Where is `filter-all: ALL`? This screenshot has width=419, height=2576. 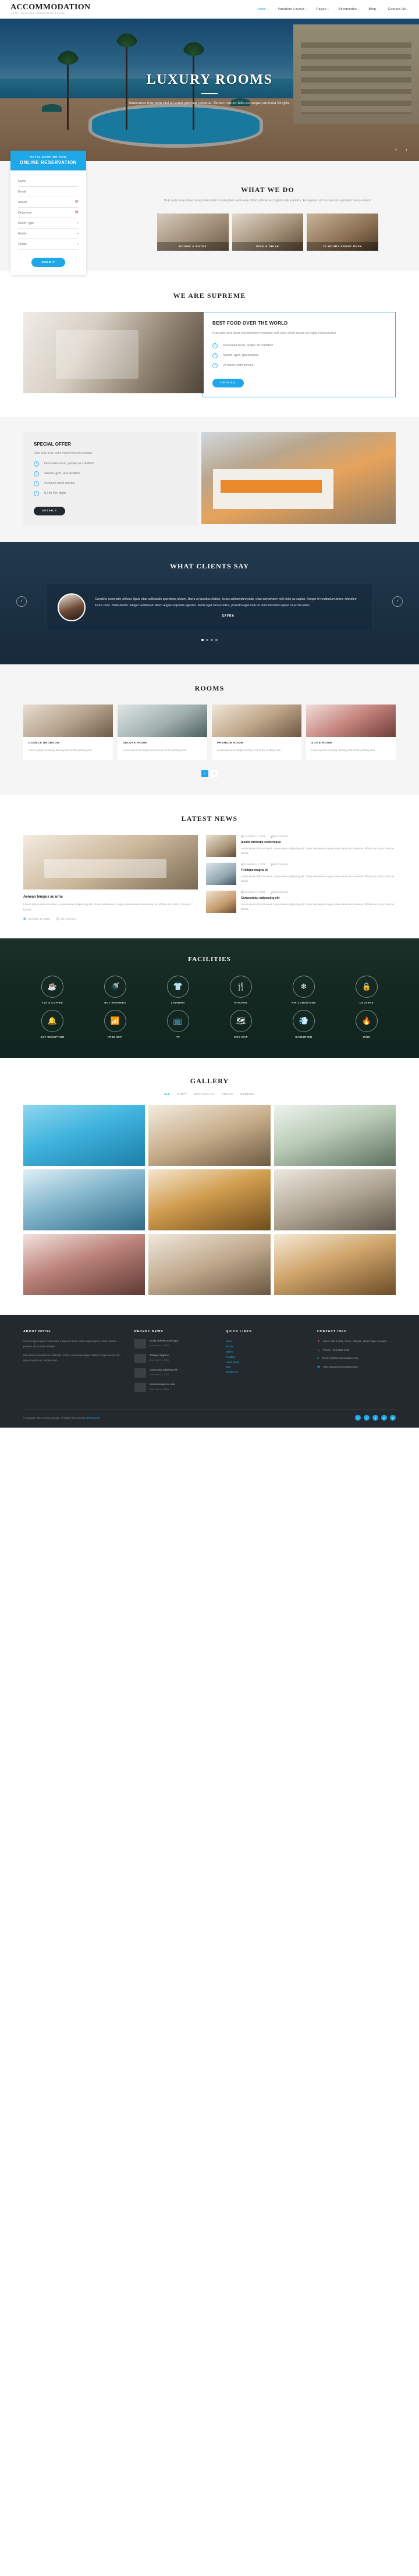 filter-all: ALL is located at coordinates (167, 1094).